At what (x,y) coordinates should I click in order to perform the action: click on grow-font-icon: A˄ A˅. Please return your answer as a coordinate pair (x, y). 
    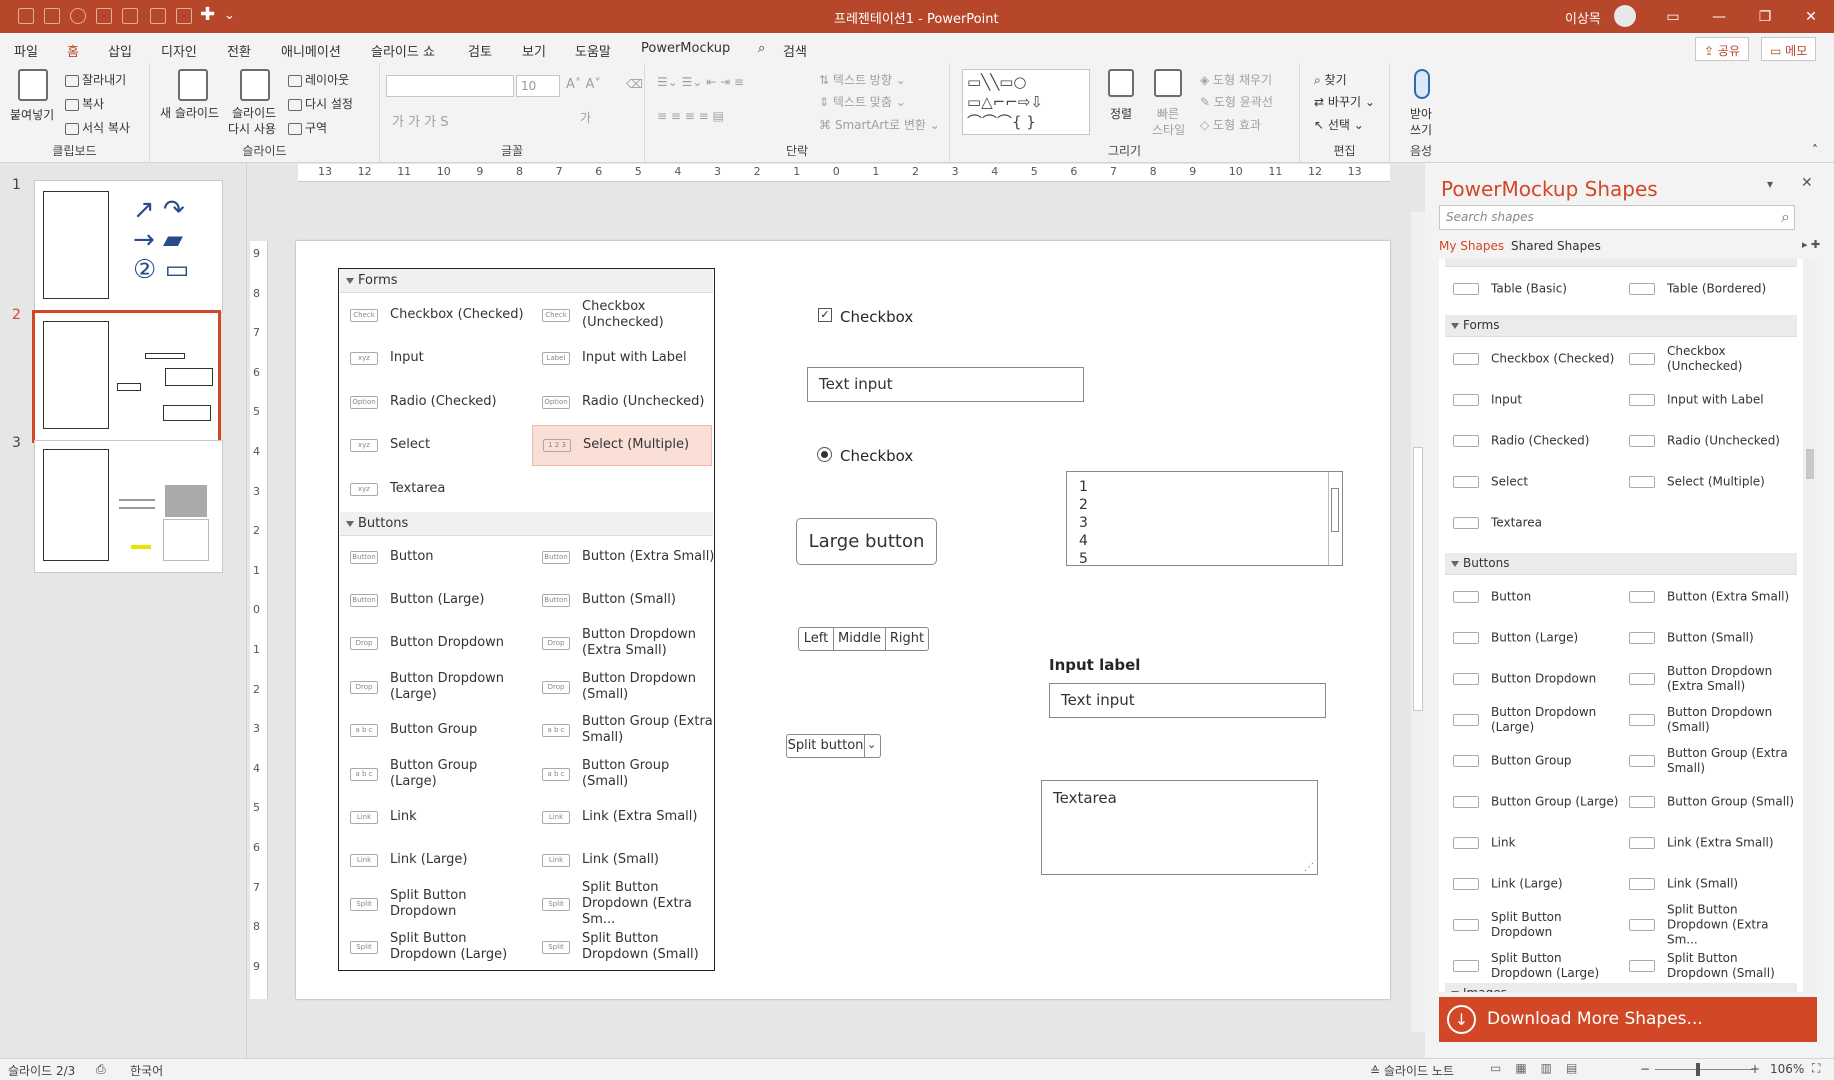
    Looking at the image, I should click on (583, 84).